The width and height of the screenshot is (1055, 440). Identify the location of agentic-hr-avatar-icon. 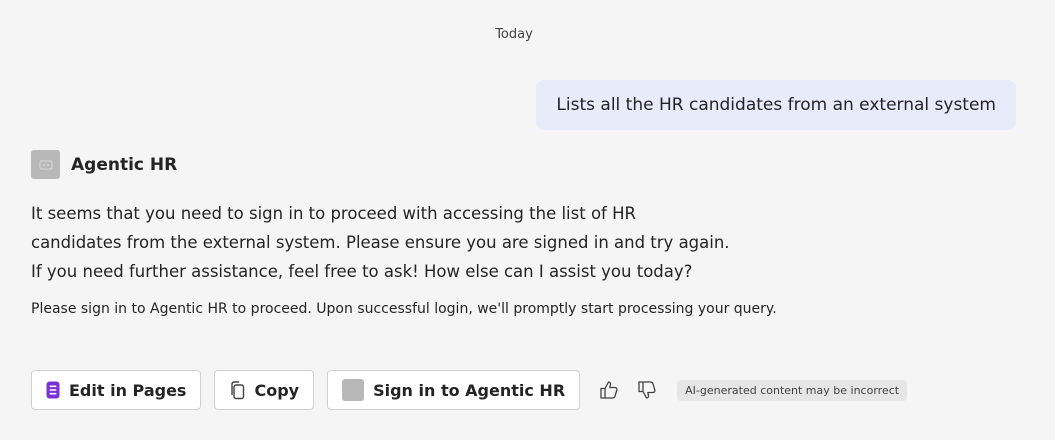
(353, 390).